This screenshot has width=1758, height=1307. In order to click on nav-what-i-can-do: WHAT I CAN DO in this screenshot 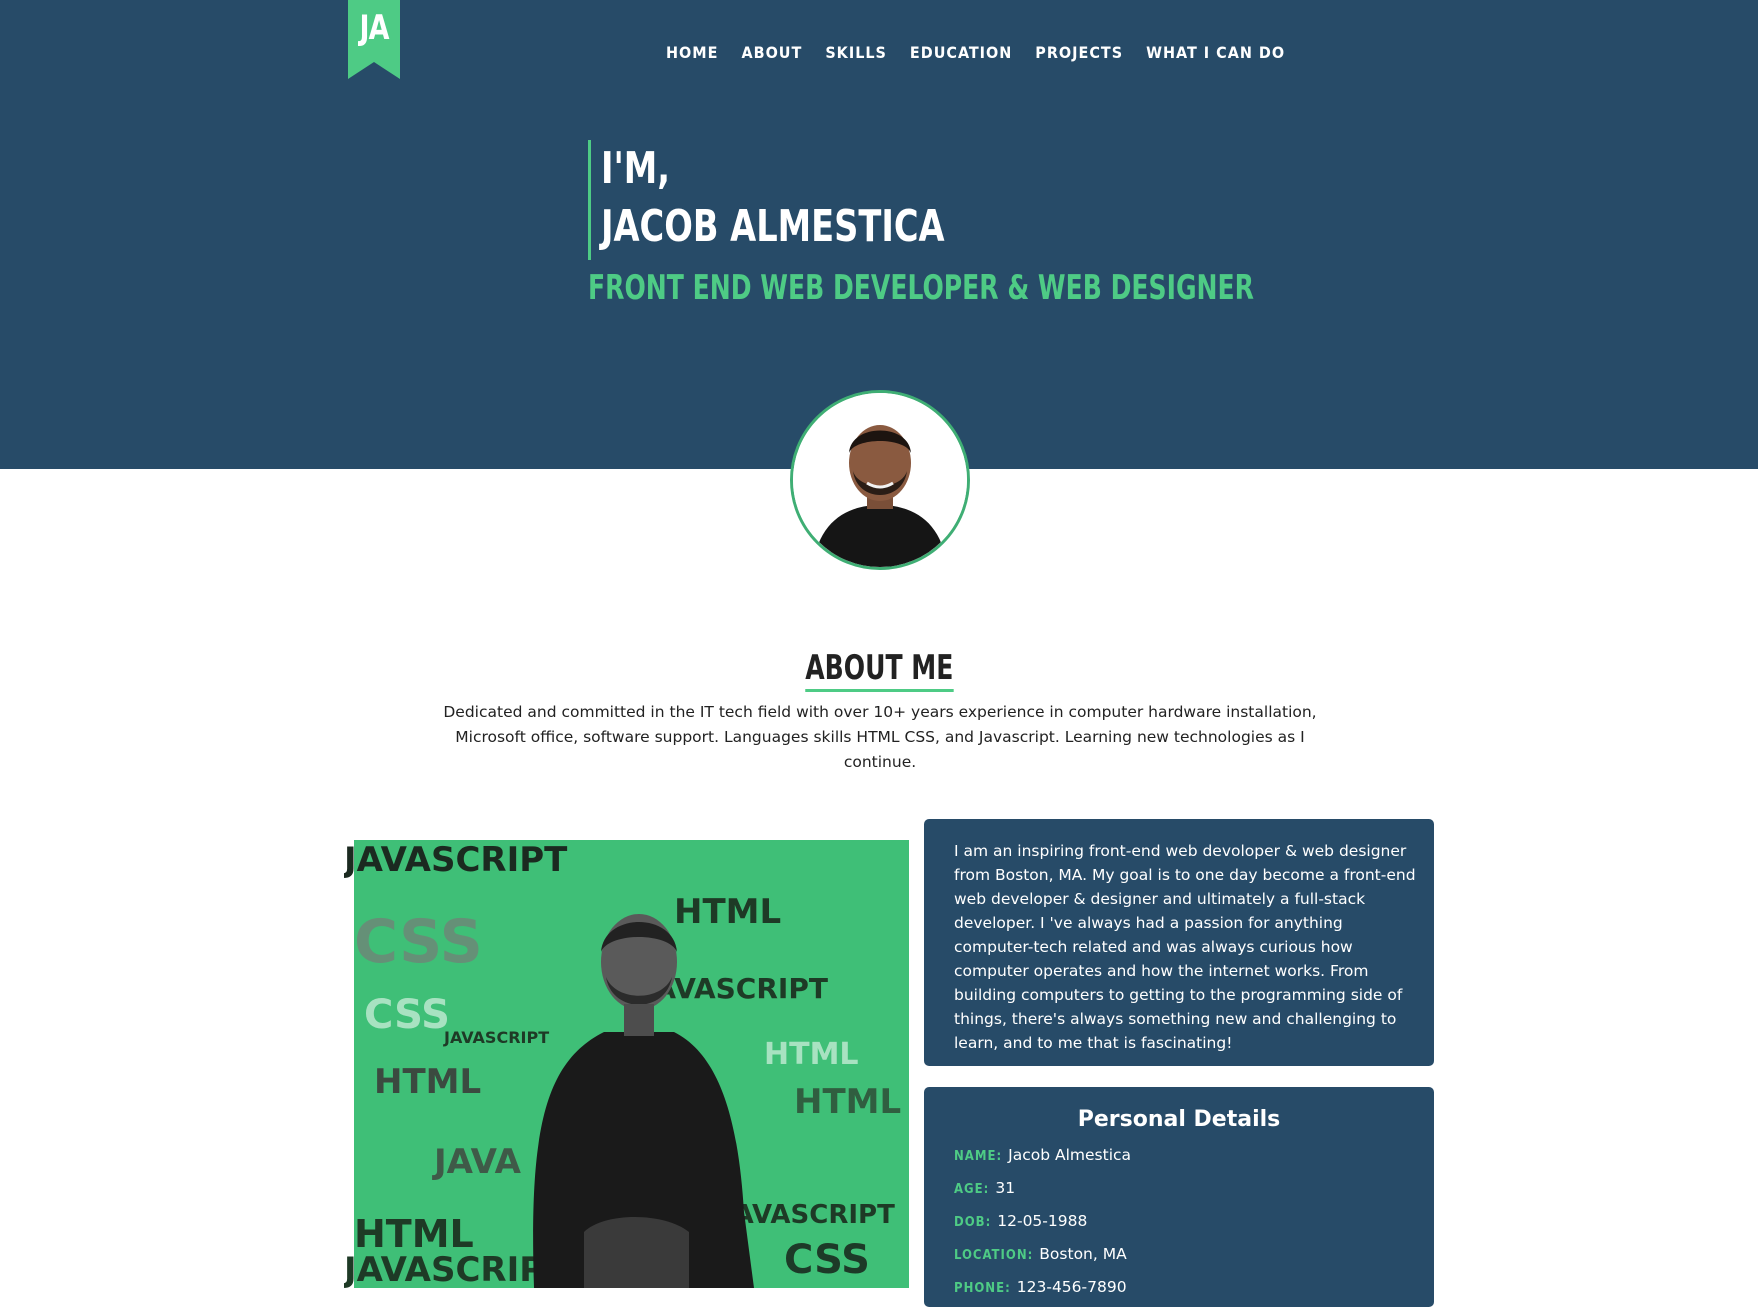, I will do `click(1215, 52)`.